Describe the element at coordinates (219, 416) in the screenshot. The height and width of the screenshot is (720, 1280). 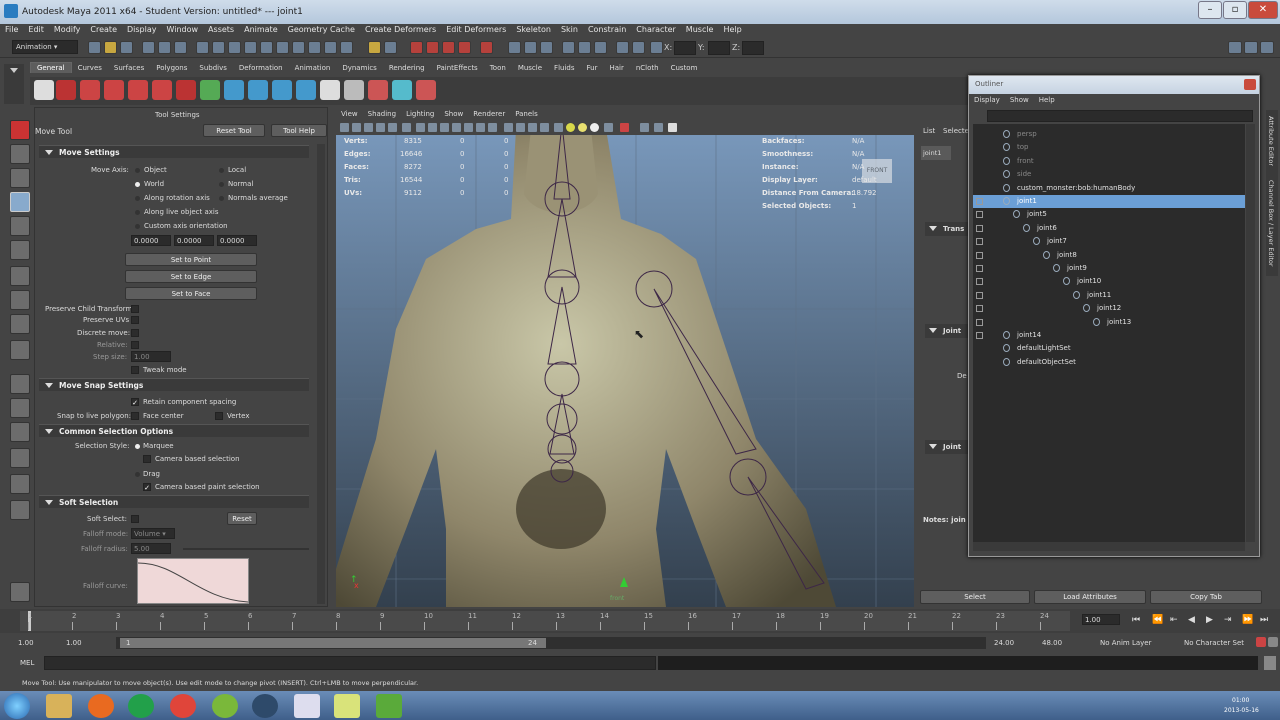
I see `vertex-checkbox` at that location.